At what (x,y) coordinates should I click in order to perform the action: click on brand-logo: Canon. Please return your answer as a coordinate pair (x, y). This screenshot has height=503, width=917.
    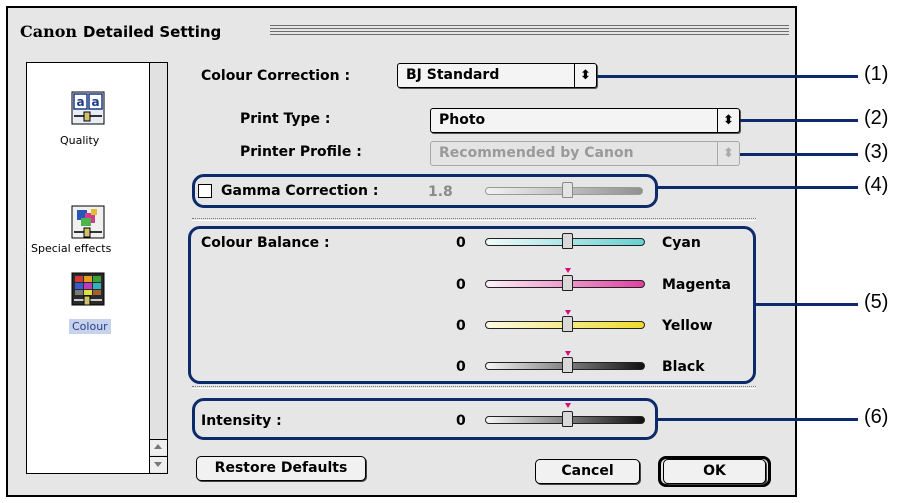
    Looking at the image, I should click on (49, 31).